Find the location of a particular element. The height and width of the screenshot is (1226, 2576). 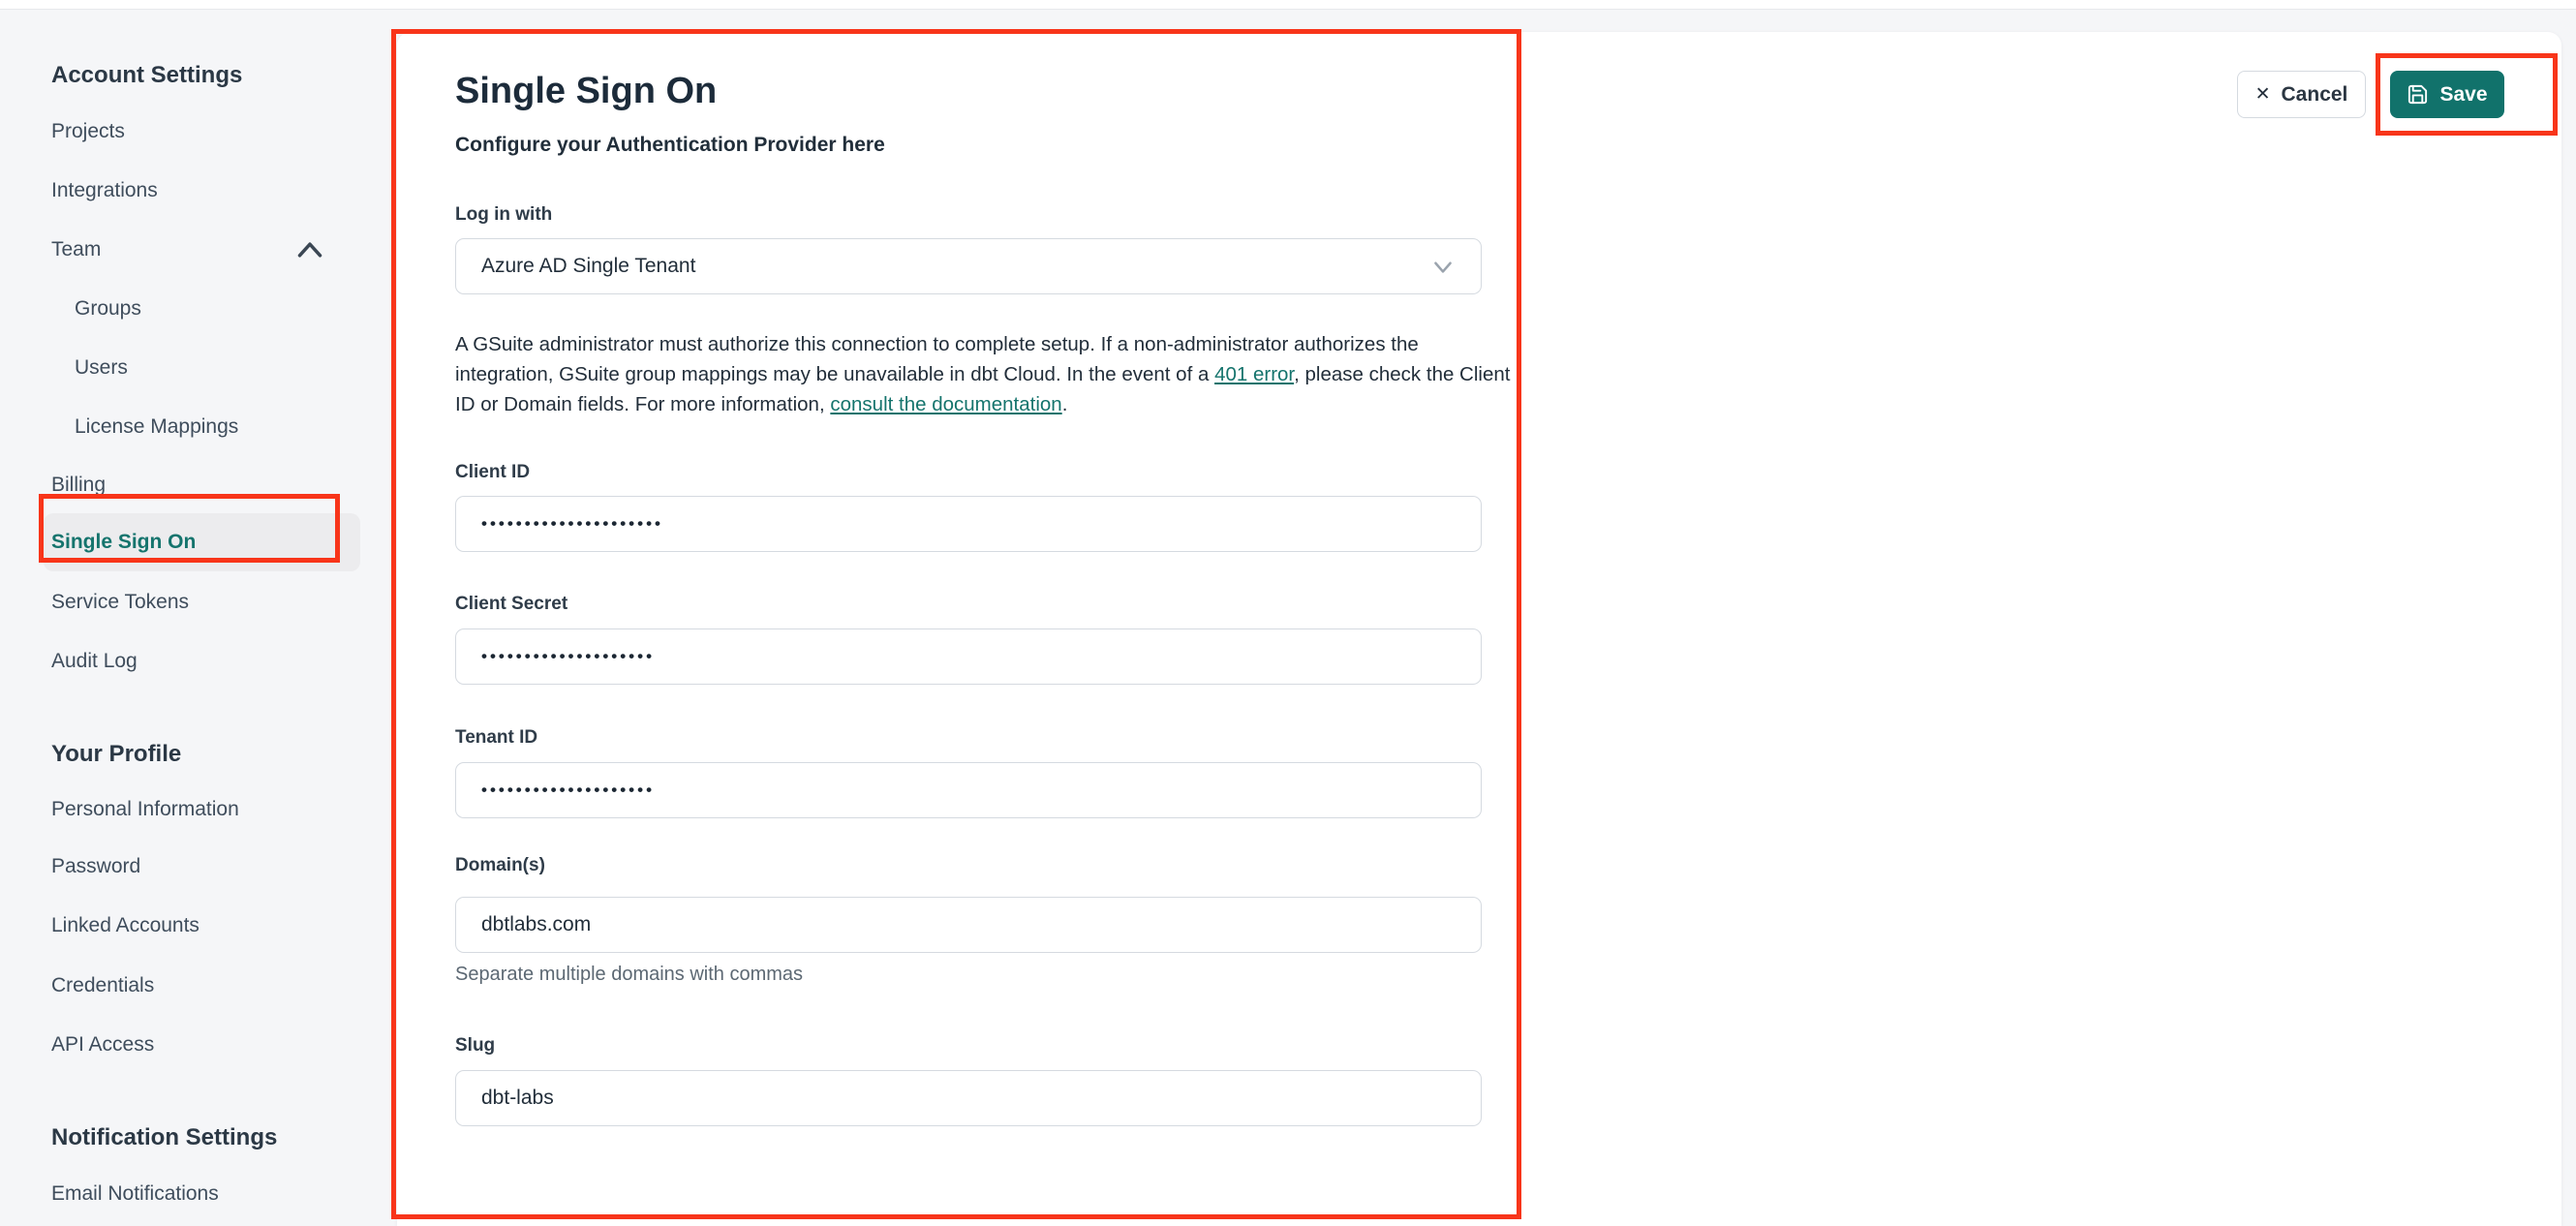

sidebar-item-license-mappings: License Mappings is located at coordinates (156, 427).